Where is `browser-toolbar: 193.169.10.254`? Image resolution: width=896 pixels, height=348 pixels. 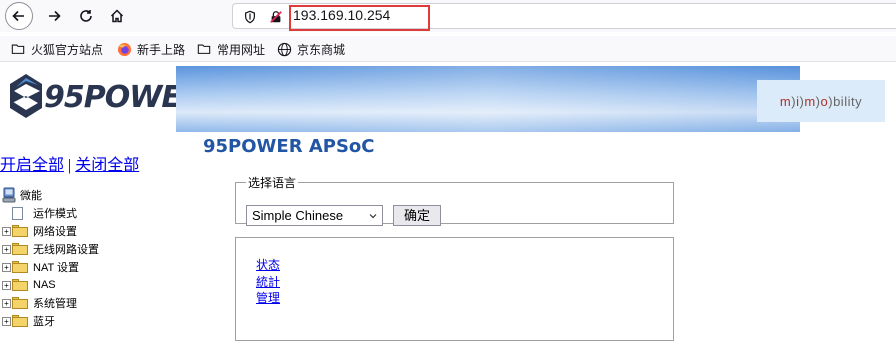 browser-toolbar: 193.169.10.254 is located at coordinates (448, 16).